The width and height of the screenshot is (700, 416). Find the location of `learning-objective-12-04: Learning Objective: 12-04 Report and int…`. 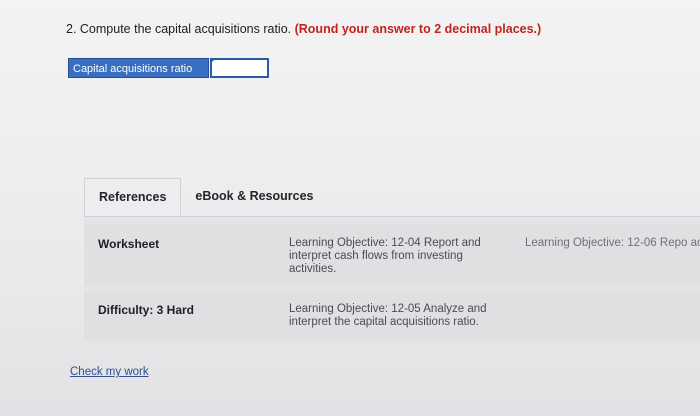

learning-objective-12-04: Learning Objective: 12-04 Report and int… is located at coordinates (385, 256).